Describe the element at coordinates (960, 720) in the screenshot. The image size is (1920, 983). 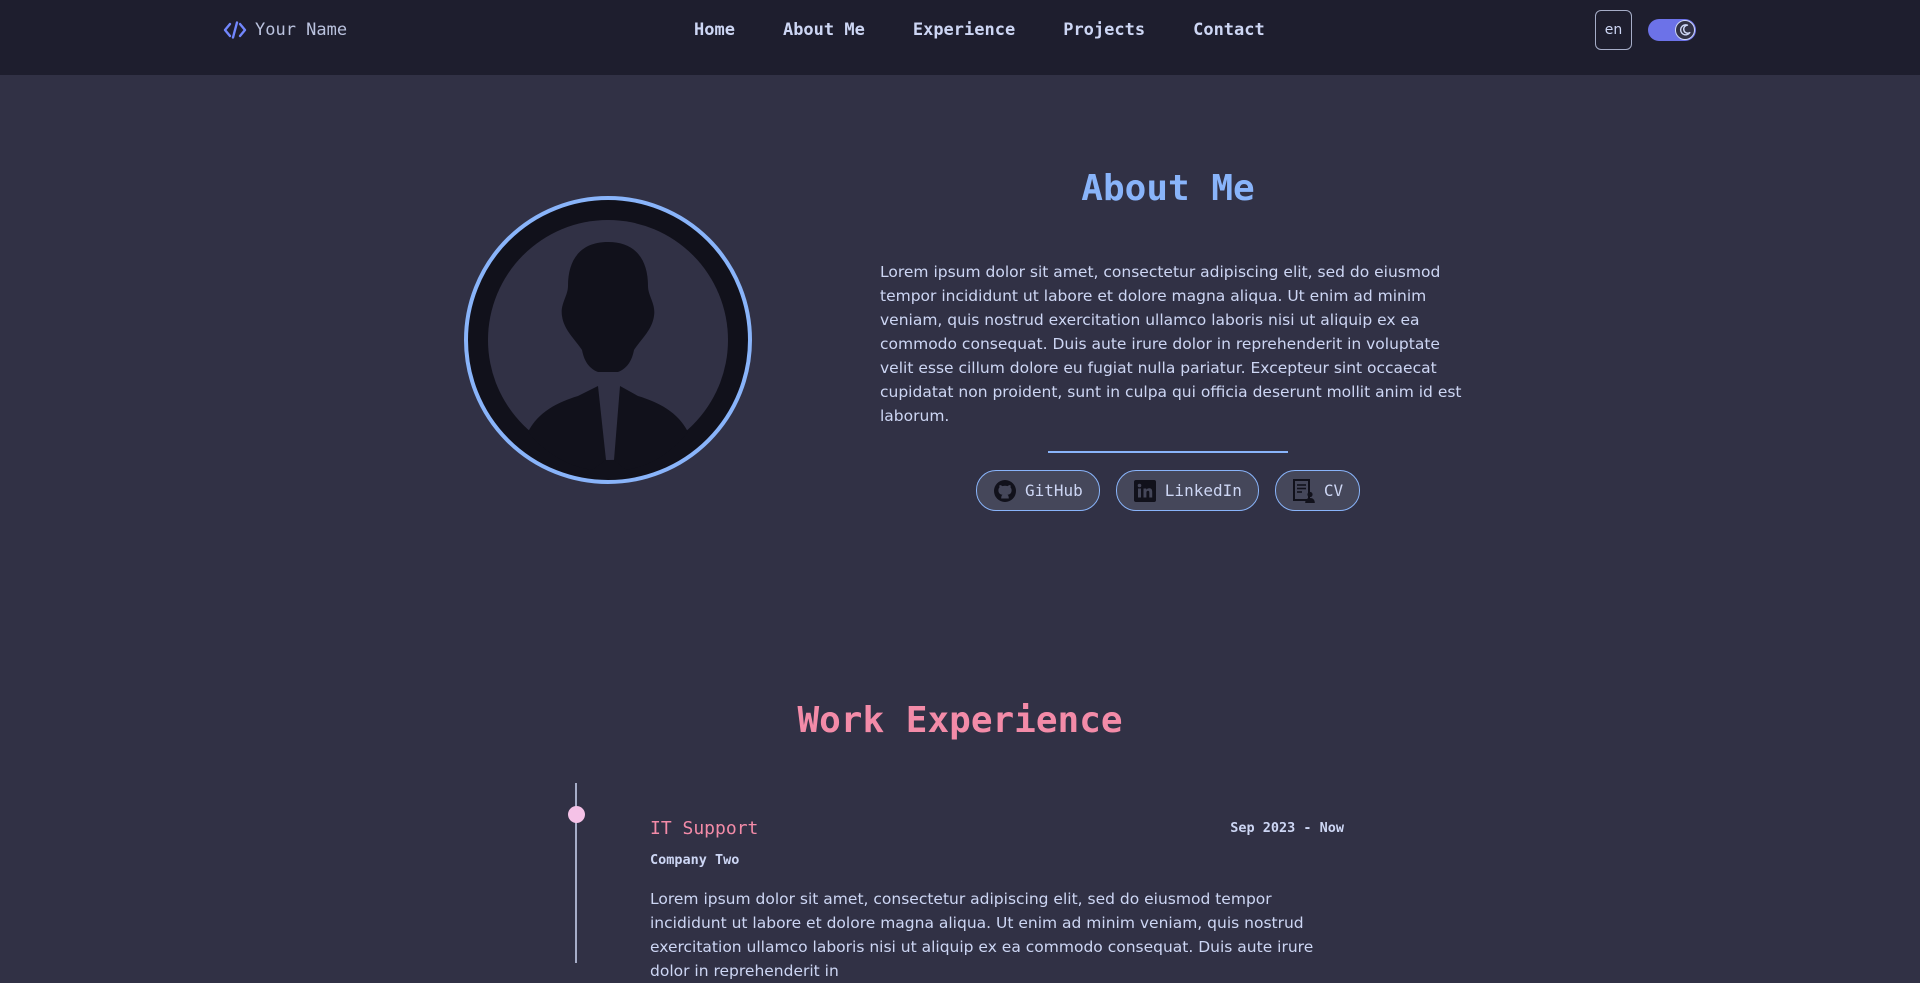
I see `experience-title: Work Experience` at that location.